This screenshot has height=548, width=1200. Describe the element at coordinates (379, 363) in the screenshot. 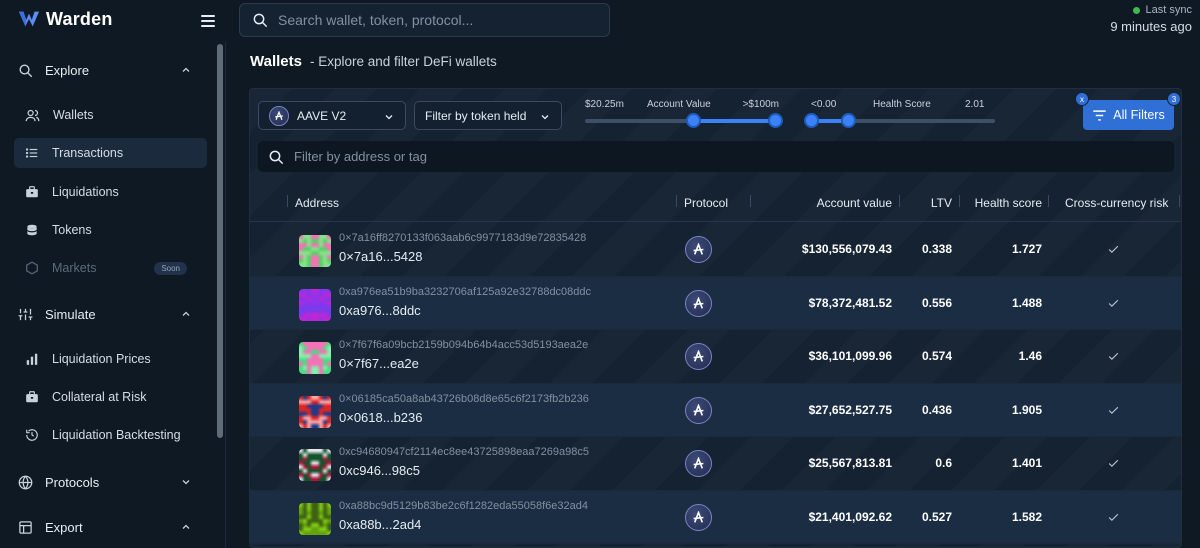

I see `wallet-address-short: 0×7f67...ea2e` at that location.